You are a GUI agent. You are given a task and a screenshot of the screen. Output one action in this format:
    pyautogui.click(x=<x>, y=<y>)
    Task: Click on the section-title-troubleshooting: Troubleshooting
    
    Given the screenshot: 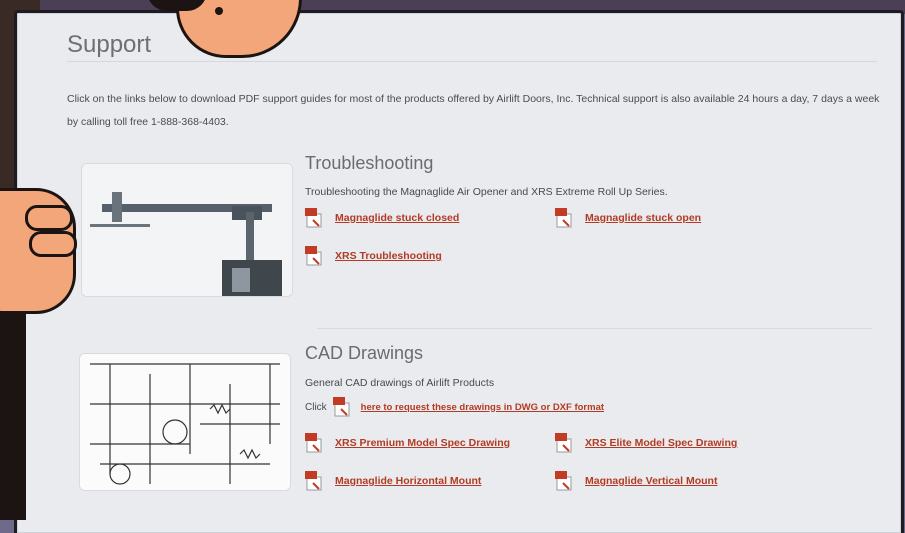 What is the action you would take?
    pyautogui.click(x=369, y=163)
    